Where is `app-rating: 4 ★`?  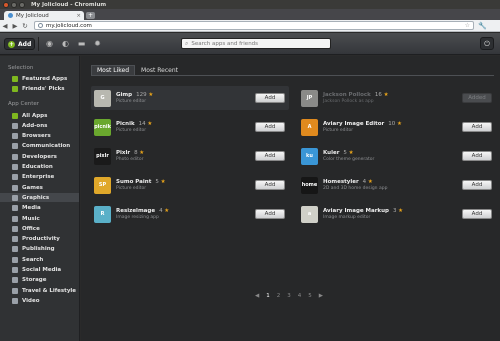
app-rating: 4 ★ is located at coordinates (164, 211).